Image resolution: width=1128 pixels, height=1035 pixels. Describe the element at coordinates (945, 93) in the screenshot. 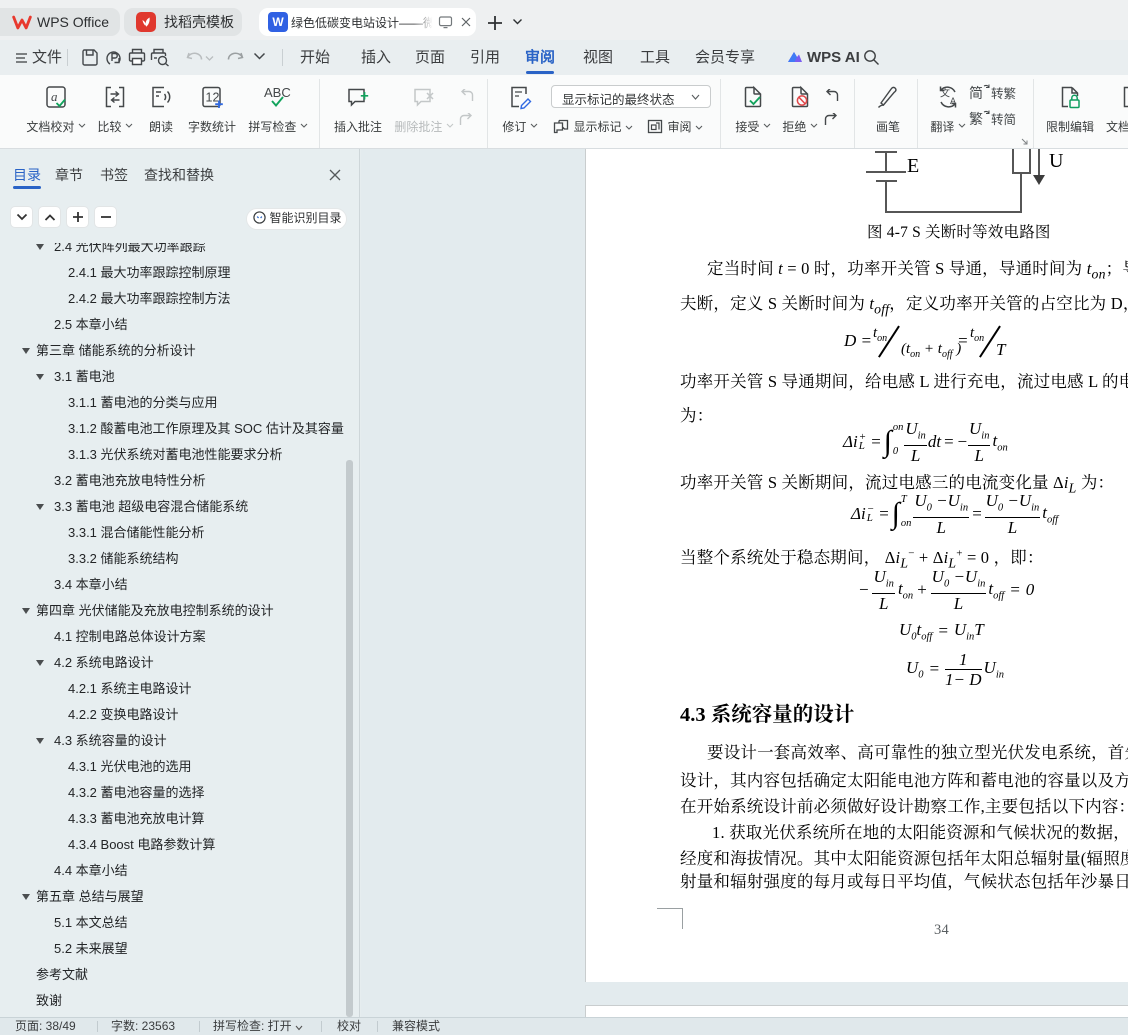

I see `svg-text: 文` at that location.